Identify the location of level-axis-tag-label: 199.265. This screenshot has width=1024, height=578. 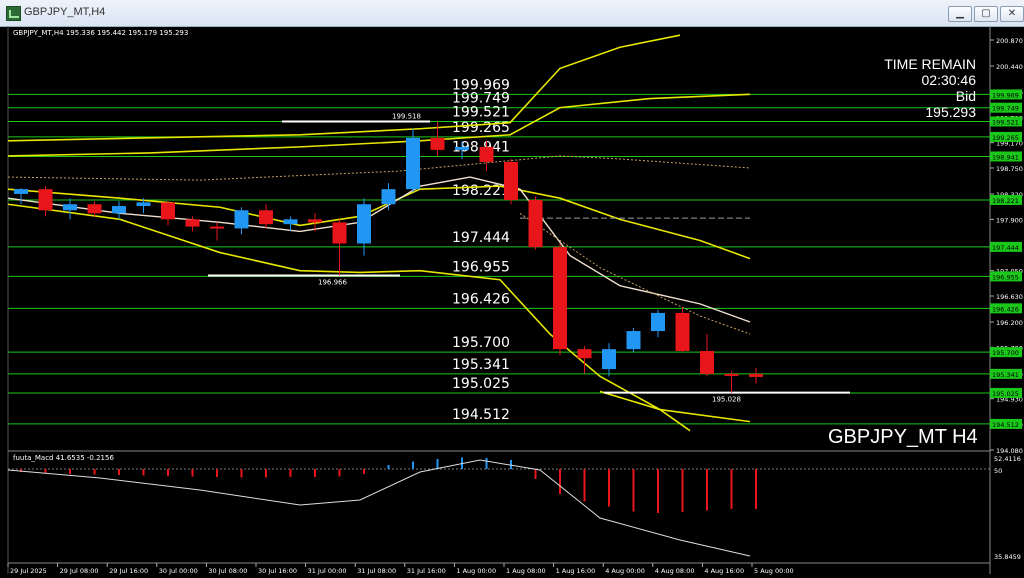
(1005, 138).